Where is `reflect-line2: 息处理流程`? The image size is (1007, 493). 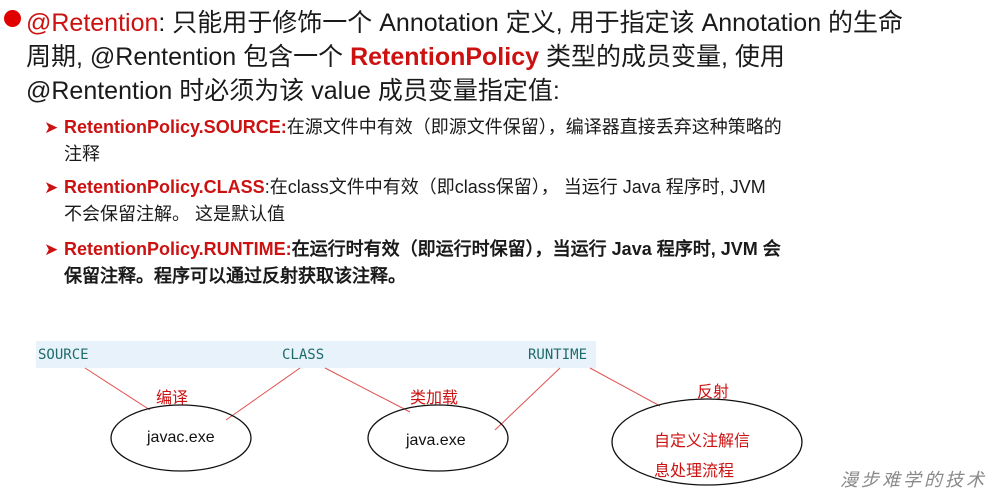 reflect-line2: 息处理流程 is located at coordinates (694, 471).